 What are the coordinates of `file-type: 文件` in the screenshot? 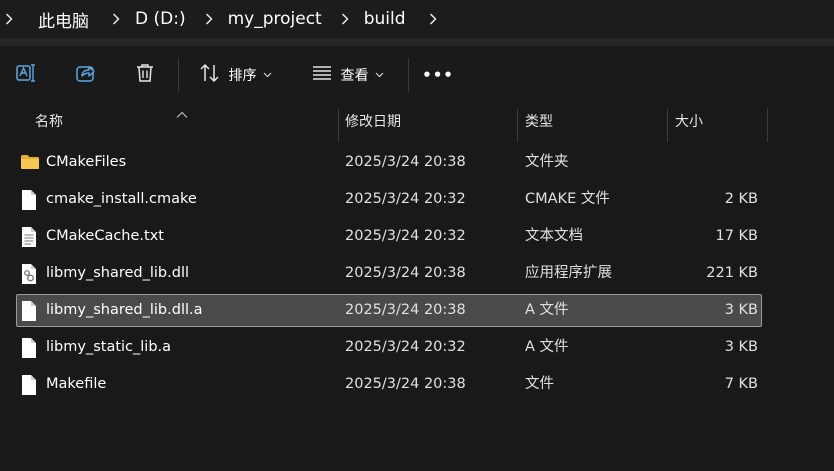 It's located at (539, 384).